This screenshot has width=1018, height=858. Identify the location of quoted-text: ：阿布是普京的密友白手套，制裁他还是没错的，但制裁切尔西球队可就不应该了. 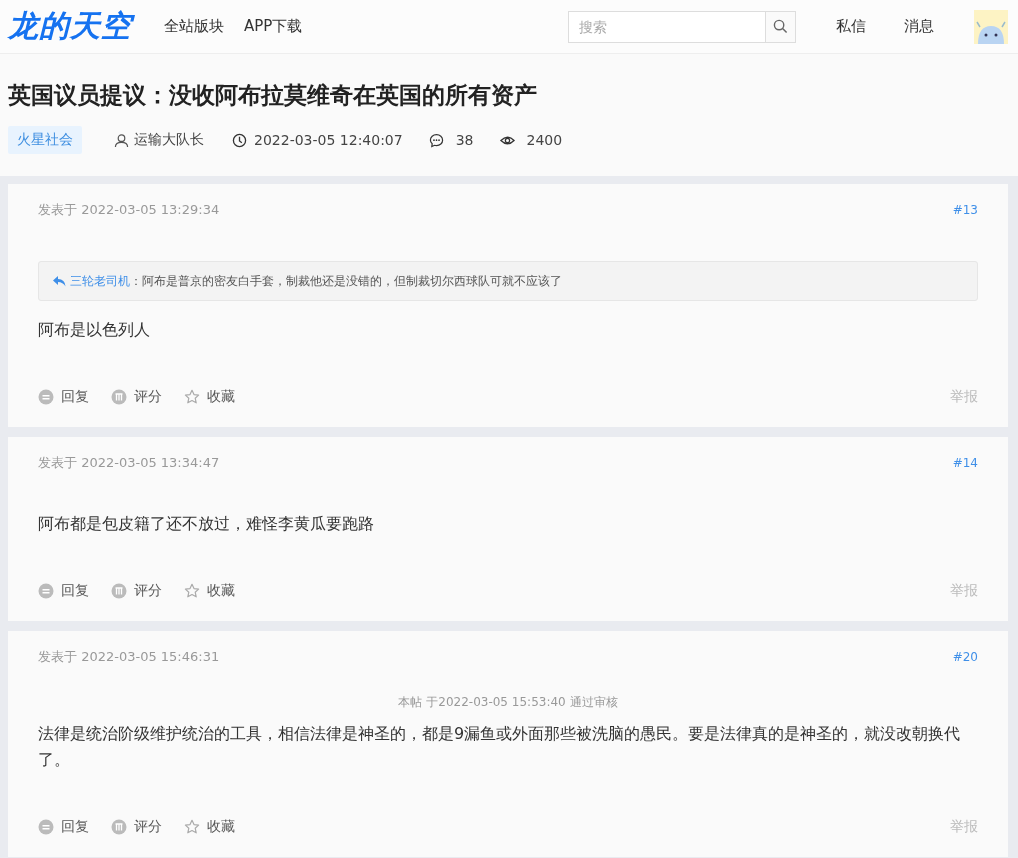
(346, 281).